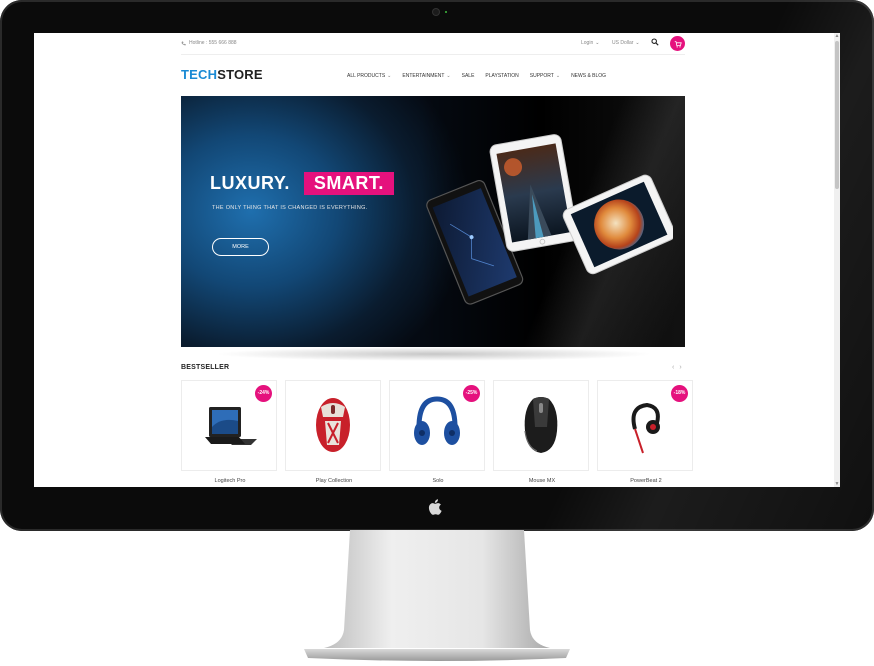 This screenshot has height=666, width=874. Describe the element at coordinates (549, 219) in the screenshot. I see `tablets-image` at that location.